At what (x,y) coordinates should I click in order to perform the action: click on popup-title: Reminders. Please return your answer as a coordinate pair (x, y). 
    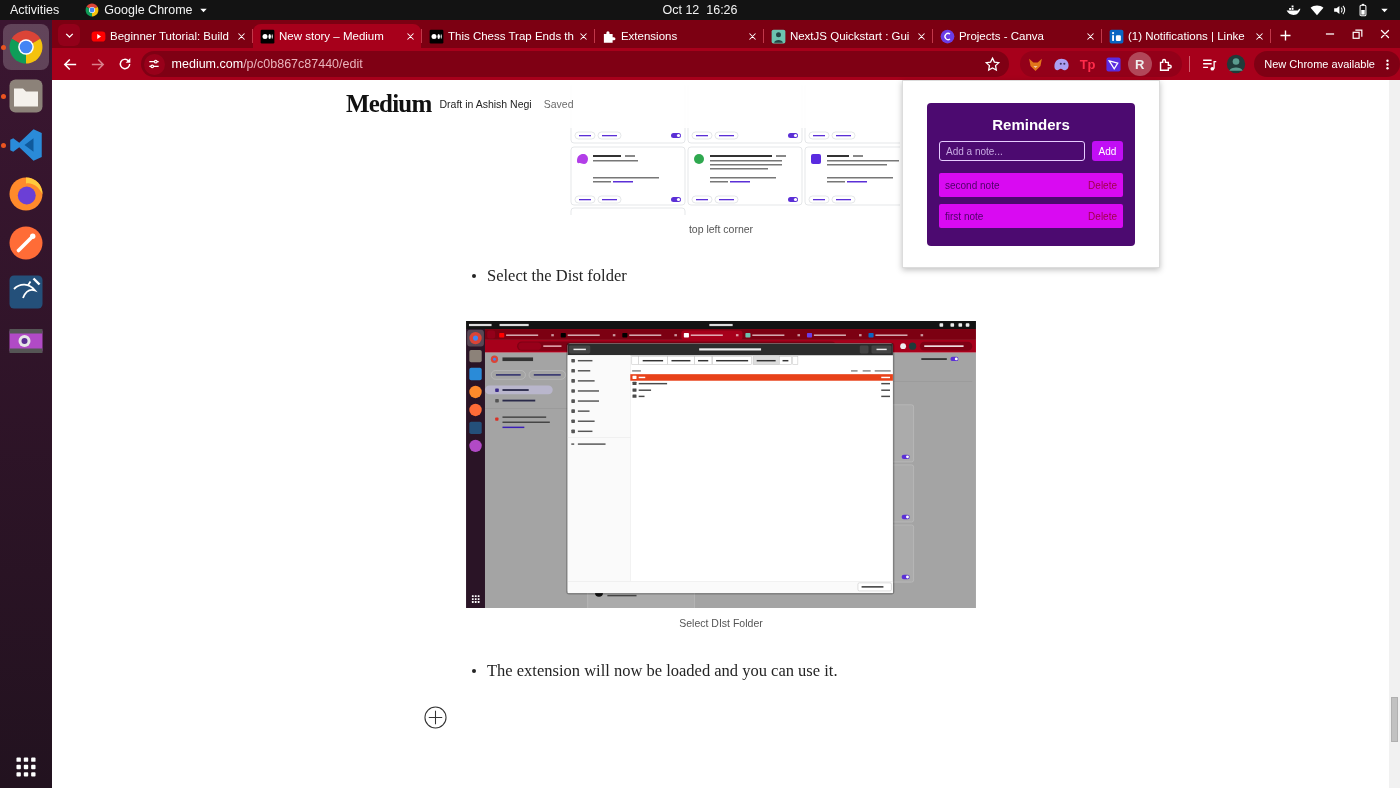
    Looking at the image, I should click on (1031, 125).